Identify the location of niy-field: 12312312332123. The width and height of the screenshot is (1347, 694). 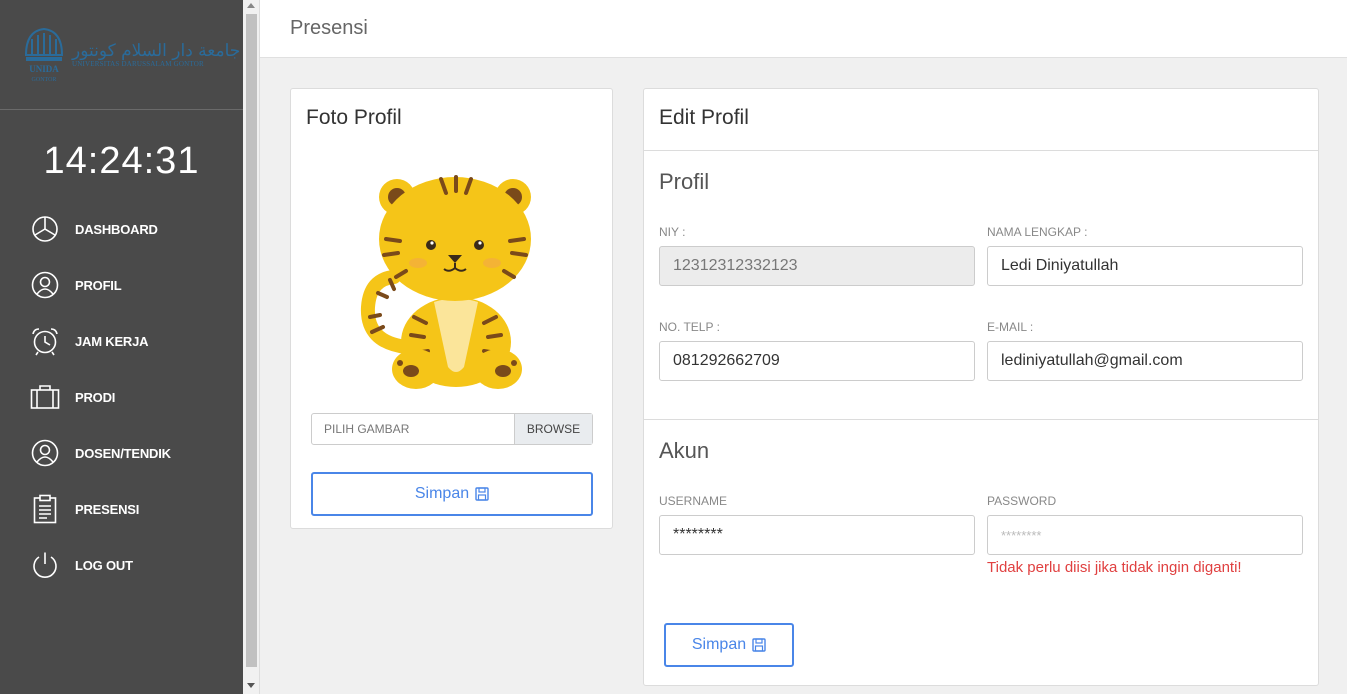
(817, 266).